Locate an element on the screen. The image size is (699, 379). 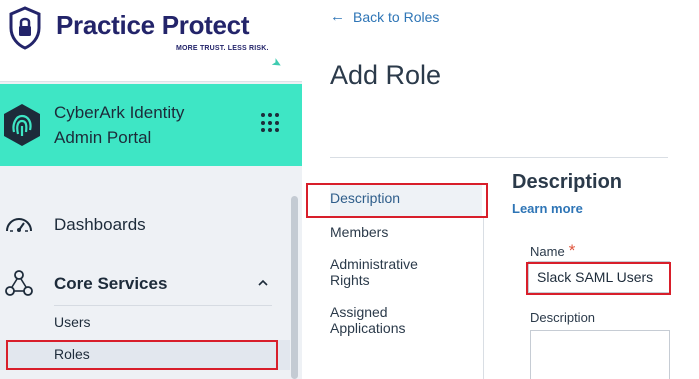
sidebar-item-core-services: Core Services is located at coordinates (145, 284).